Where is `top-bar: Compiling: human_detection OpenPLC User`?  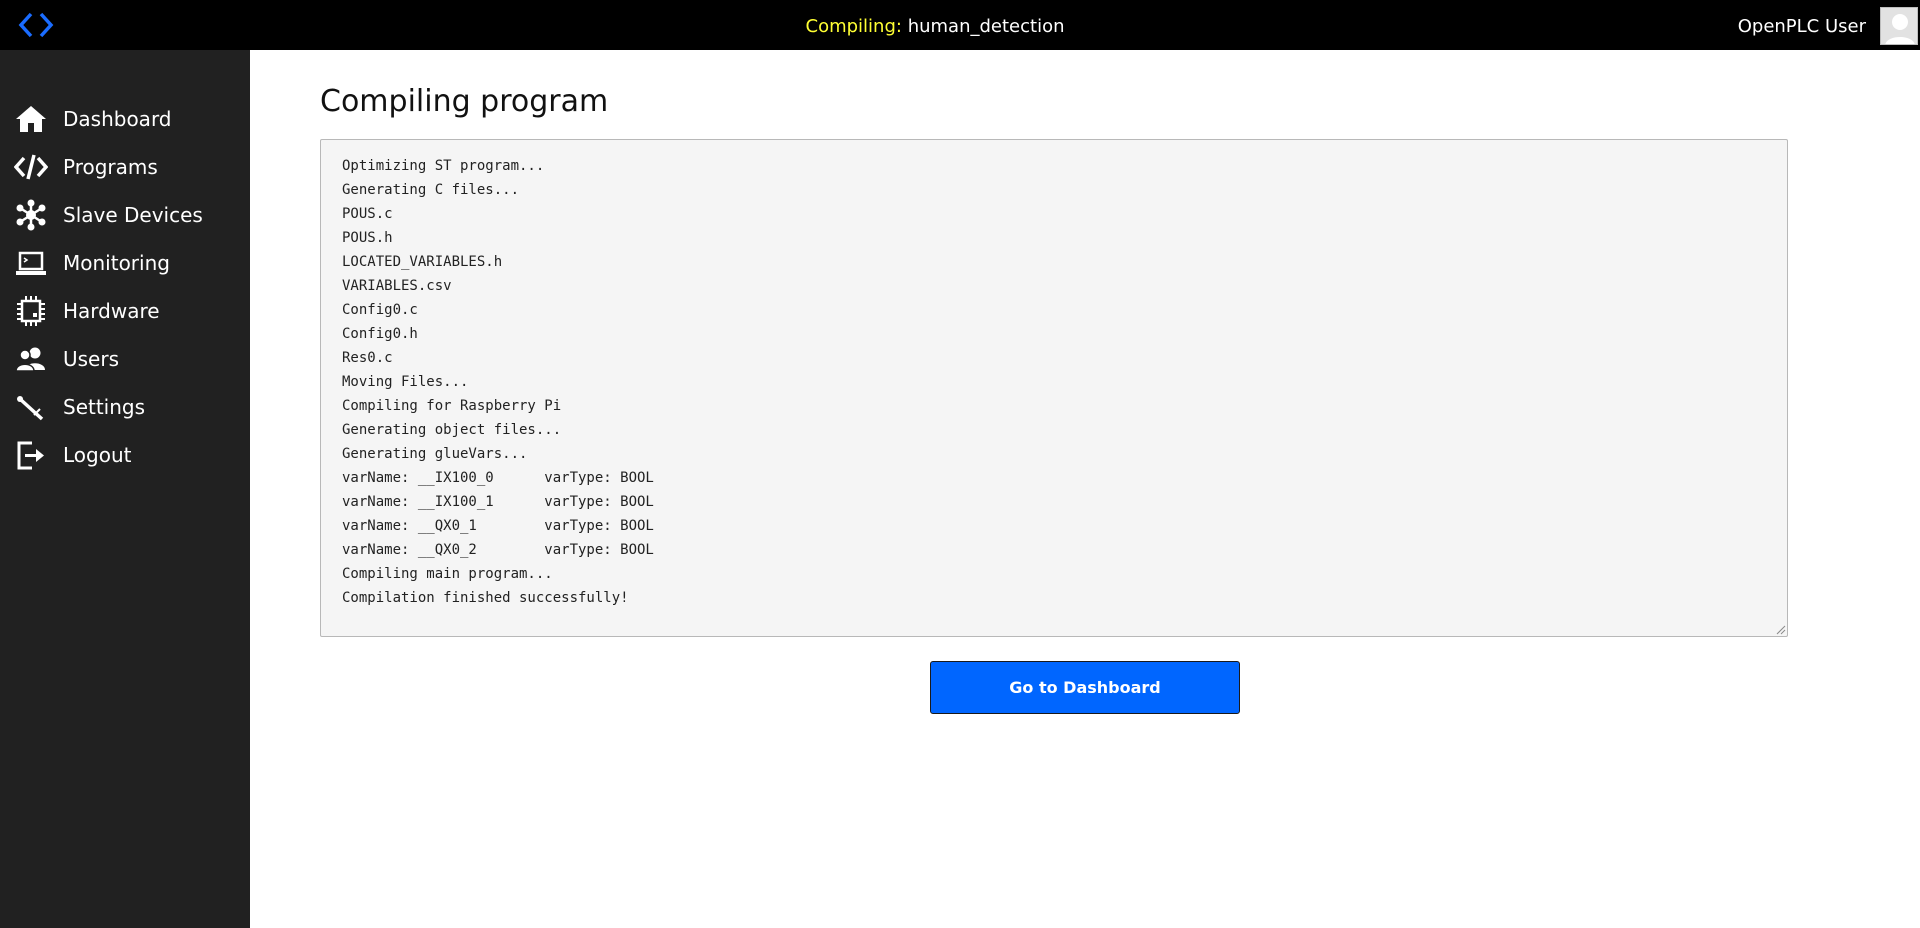
top-bar: Compiling: human_detection OpenPLC User is located at coordinates (960, 25).